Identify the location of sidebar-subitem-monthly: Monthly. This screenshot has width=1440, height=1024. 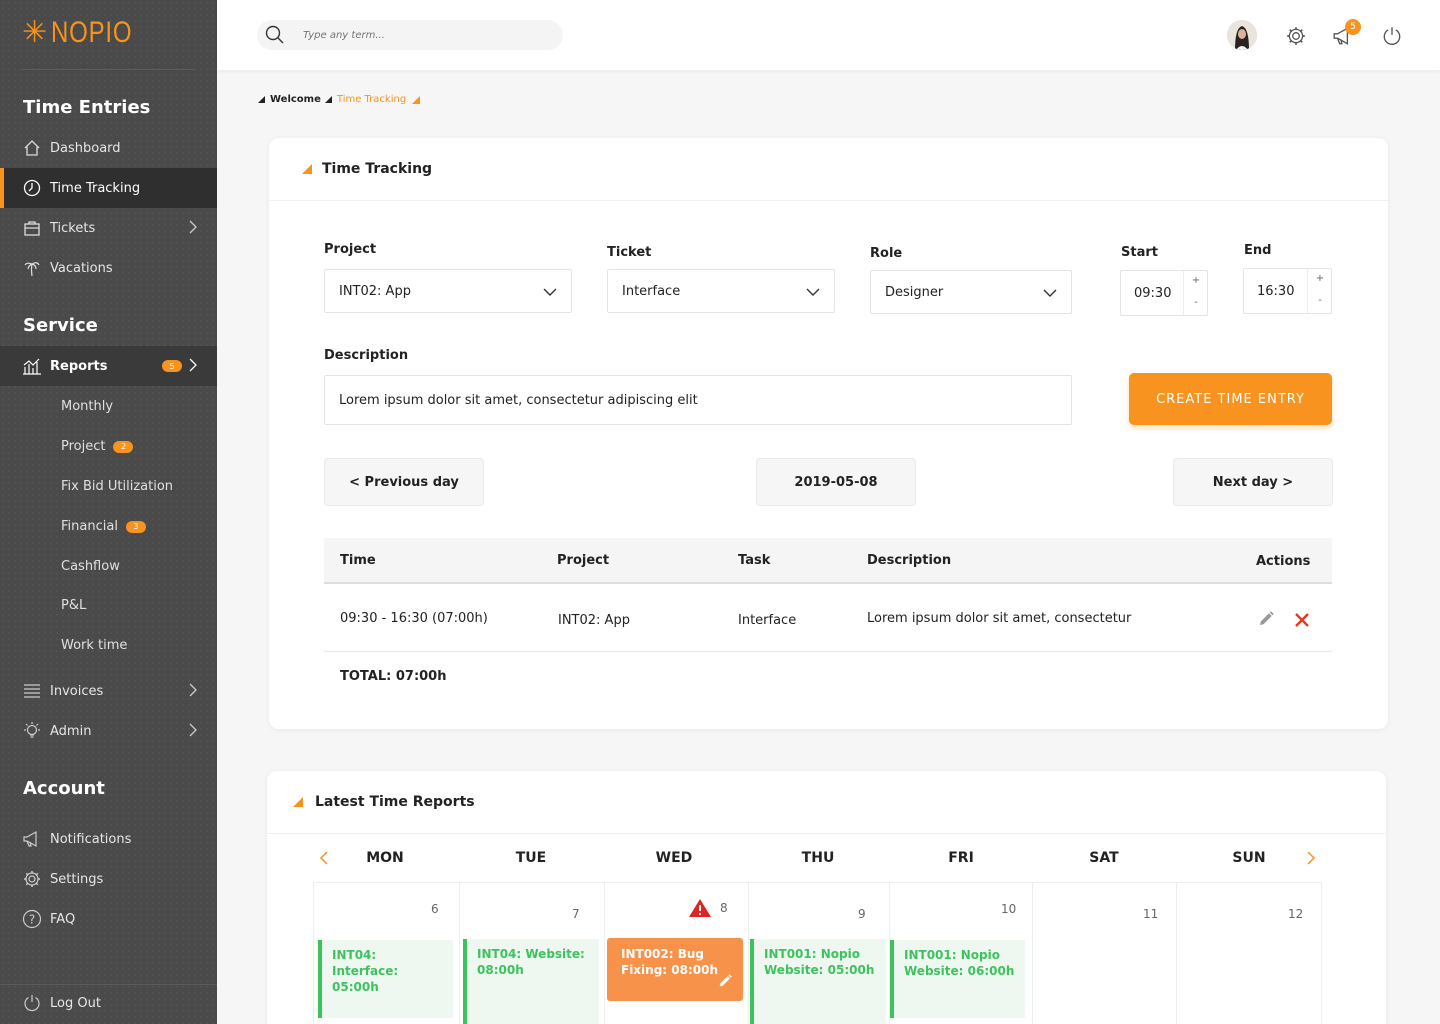
(87, 406).